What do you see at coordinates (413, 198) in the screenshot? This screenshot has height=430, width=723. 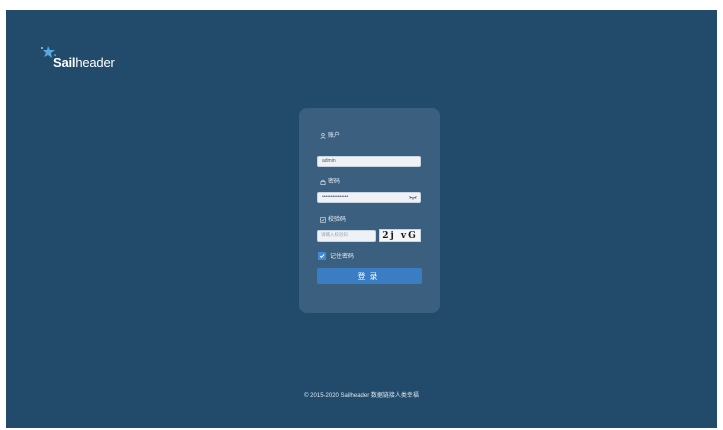 I see `eye-closed-icon` at bounding box center [413, 198].